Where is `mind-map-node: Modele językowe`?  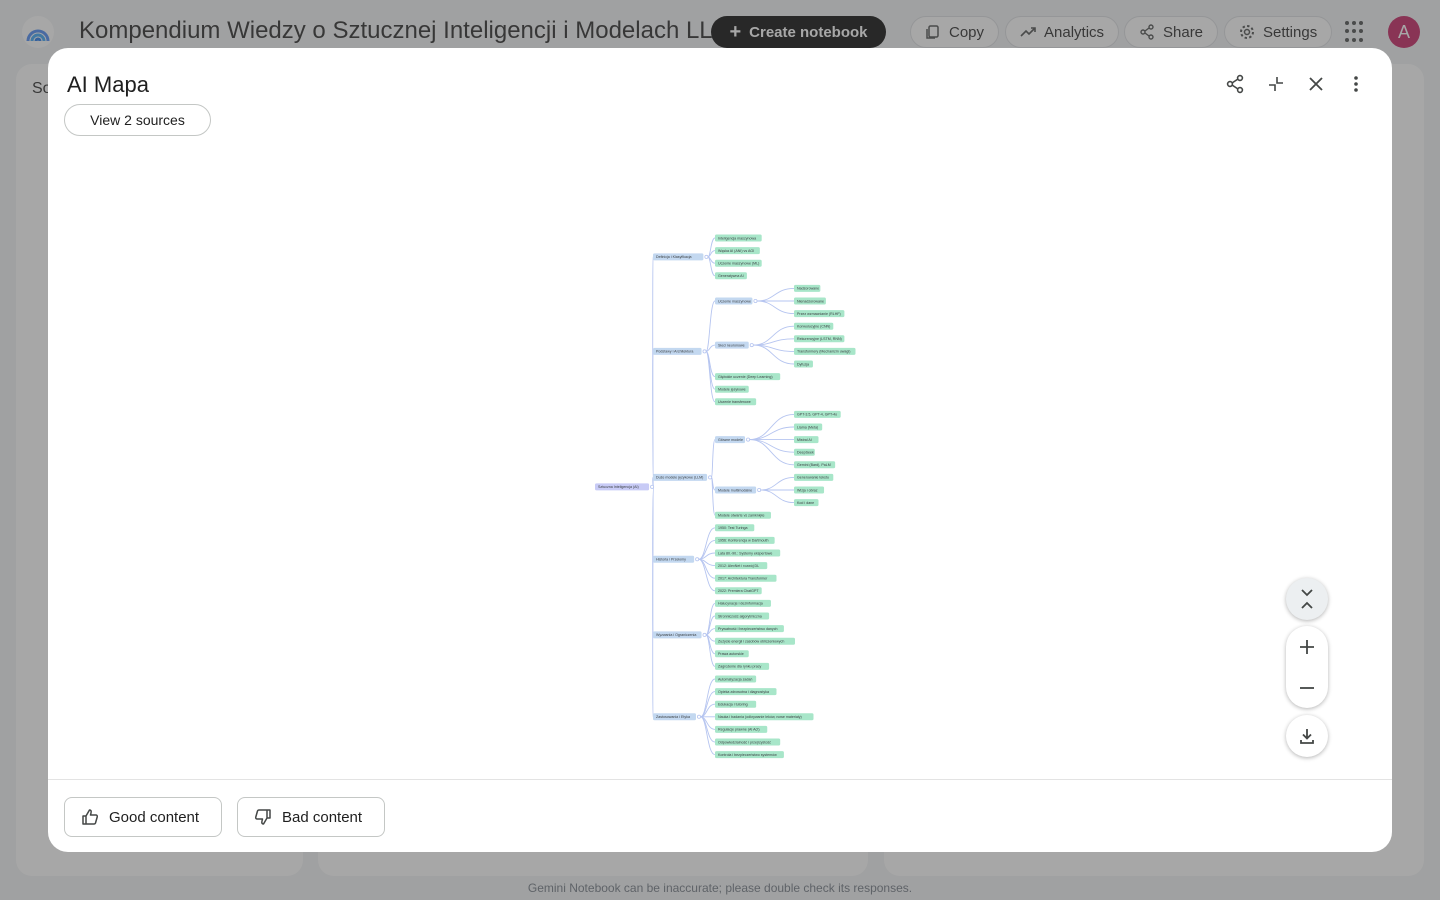 mind-map-node: Modele językowe is located at coordinates (732, 389).